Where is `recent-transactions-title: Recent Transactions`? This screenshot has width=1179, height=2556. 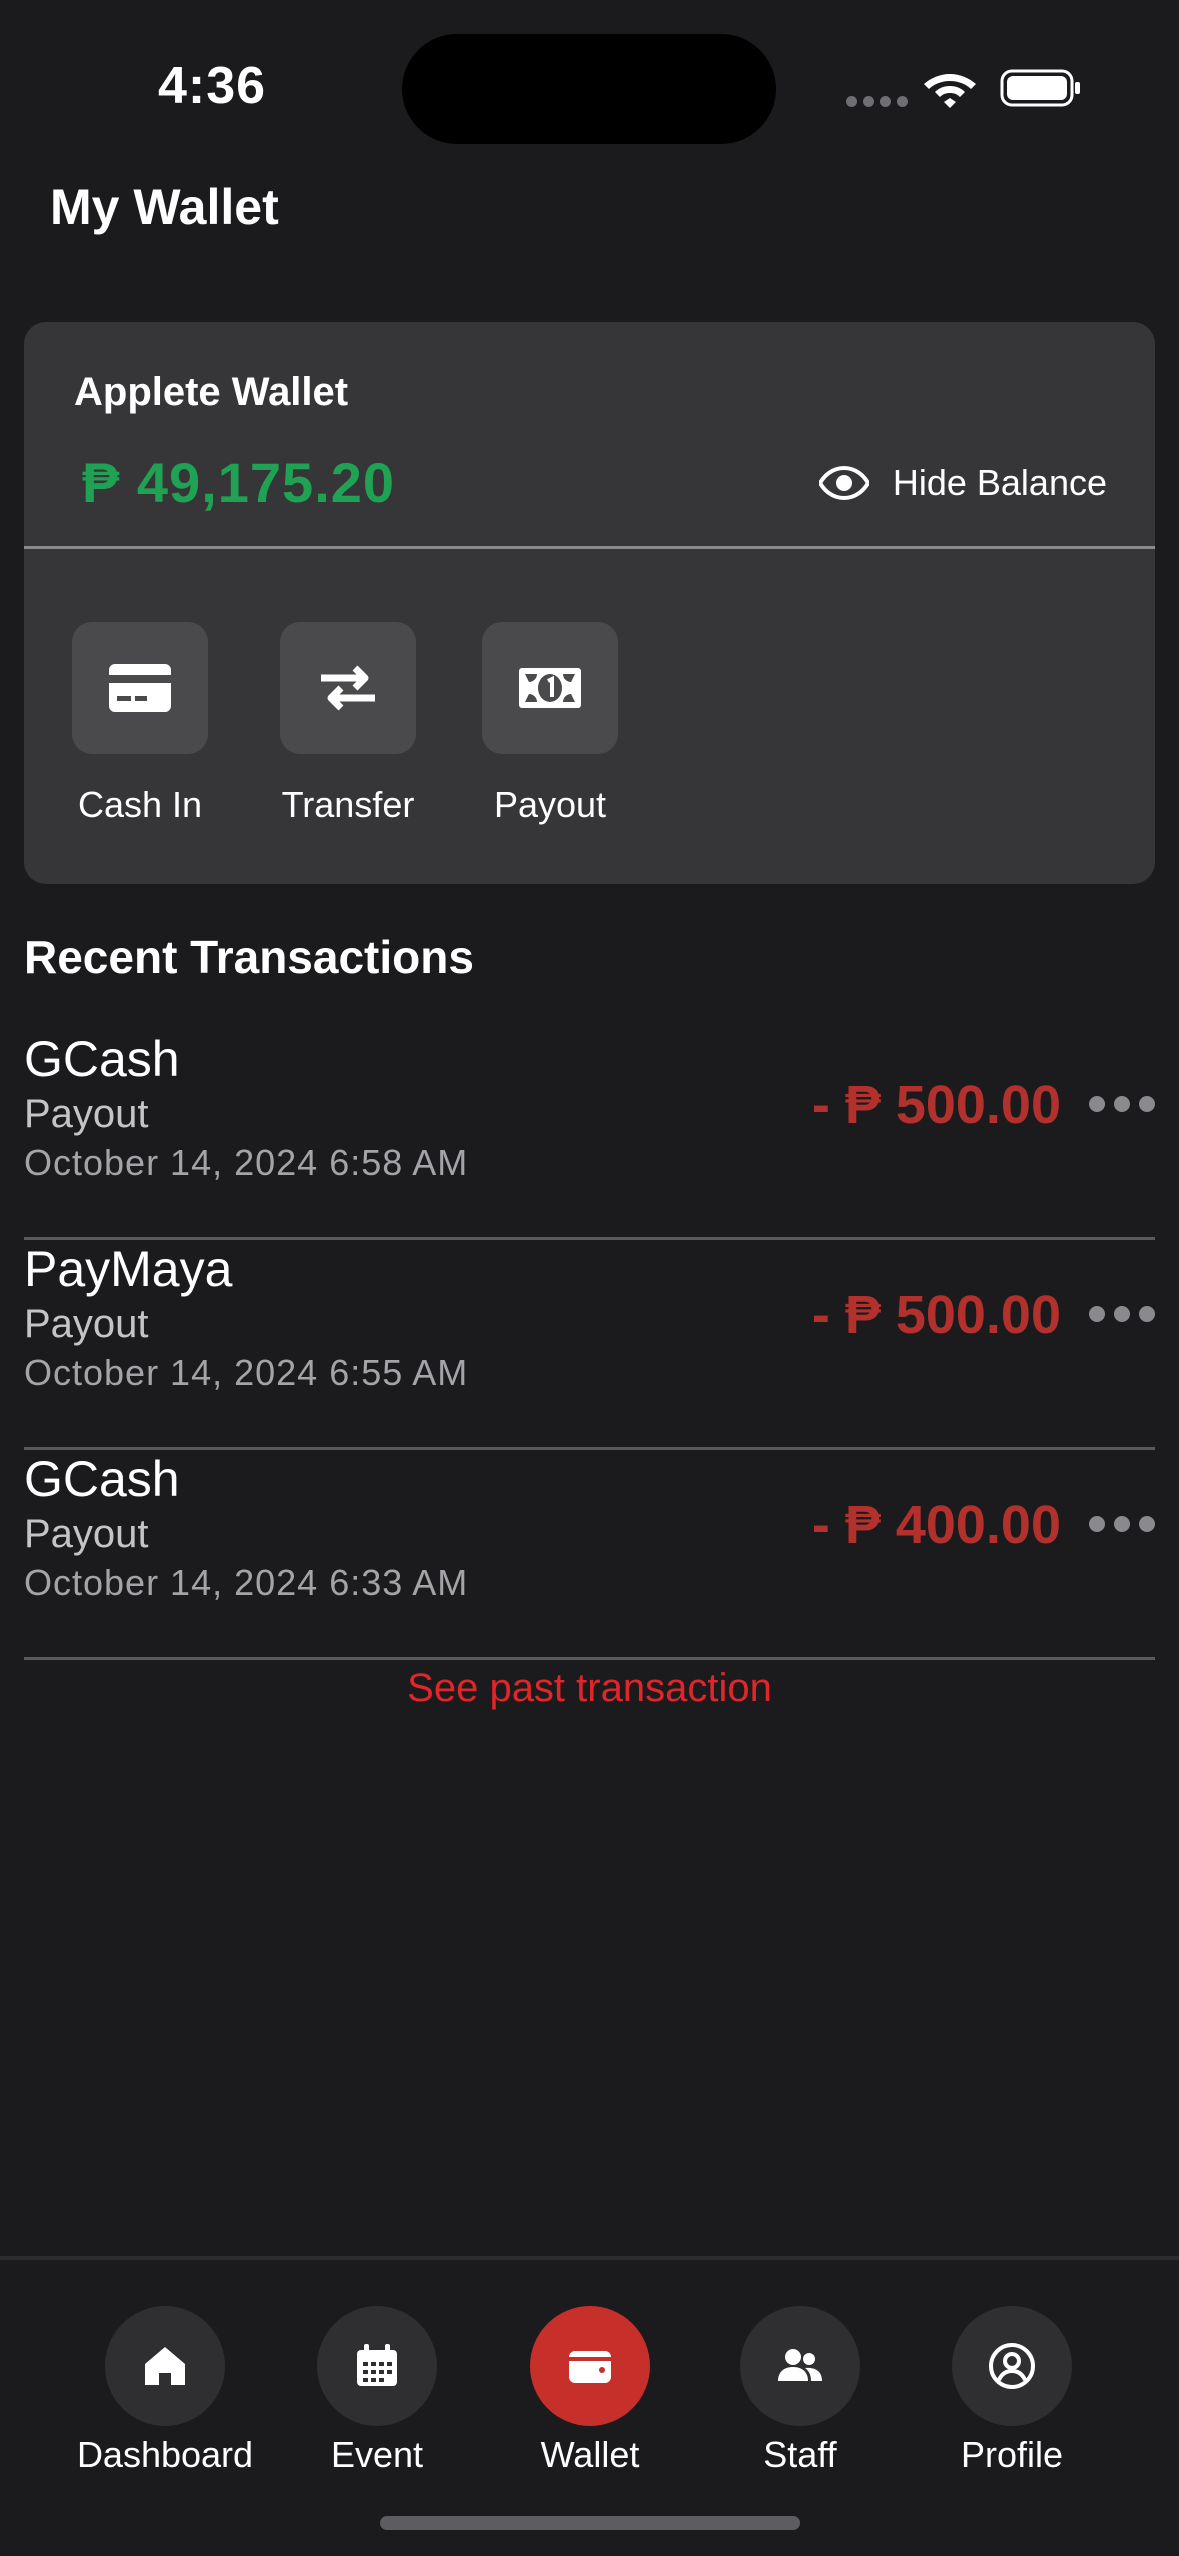
recent-transactions-title: Recent Transactions is located at coordinates (249, 957).